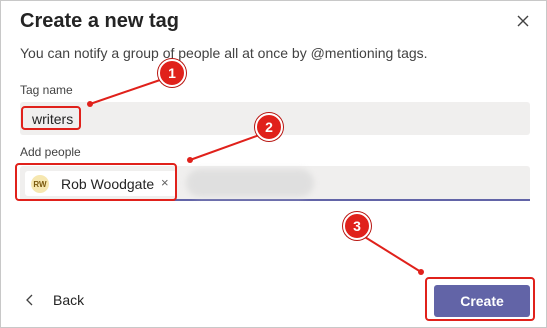 Image resolution: width=547 pixels, height=328 pixels. I want to click on back-button: Back, so click(54, 300).